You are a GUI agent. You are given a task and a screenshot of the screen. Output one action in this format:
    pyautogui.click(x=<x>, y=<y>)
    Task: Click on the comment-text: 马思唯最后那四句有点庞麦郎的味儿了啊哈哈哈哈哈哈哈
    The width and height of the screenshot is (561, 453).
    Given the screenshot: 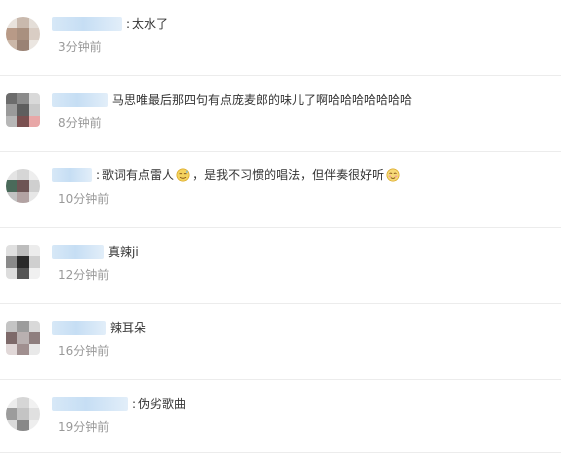 What is the action you would take?
    pyautogui.click(x=262, y=100)
    